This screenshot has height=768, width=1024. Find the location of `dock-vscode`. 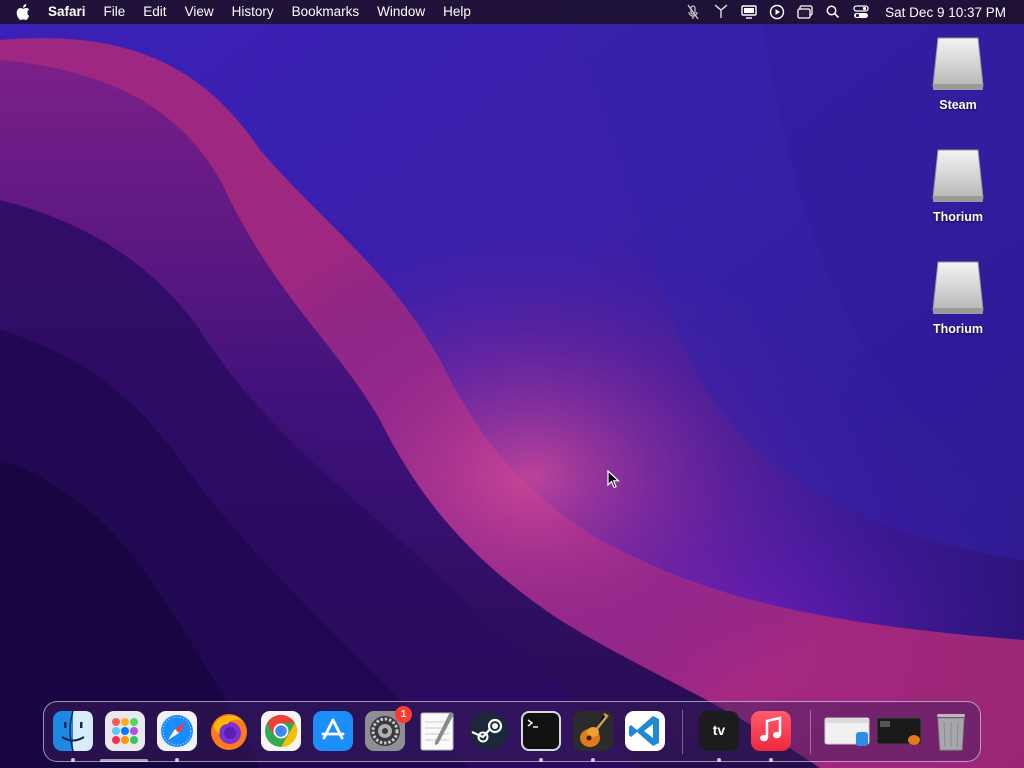

dock-vscode is located at coordinates (645, 731).